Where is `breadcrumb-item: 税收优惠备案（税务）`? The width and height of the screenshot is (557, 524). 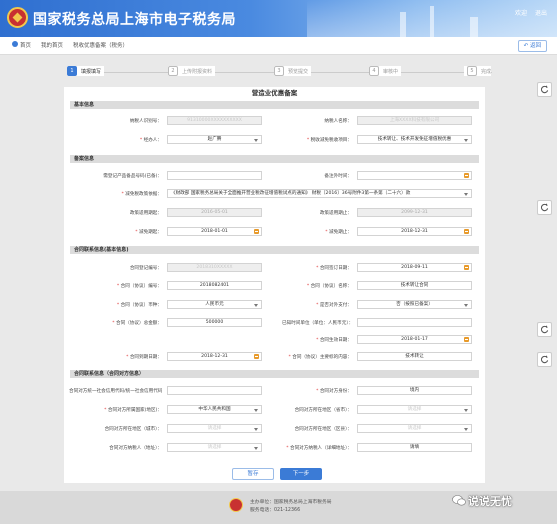 breadcrumb-item: 税收优惠备案（税务） is located at coordinates (101, 46).